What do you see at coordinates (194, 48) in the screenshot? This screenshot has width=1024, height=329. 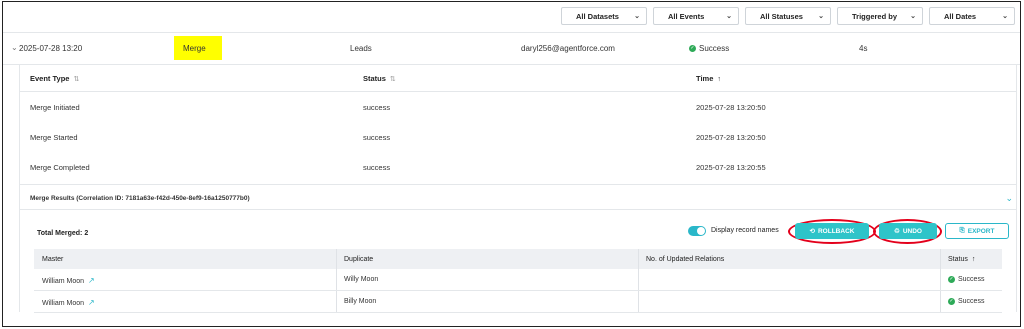 I see `summary-action: Merge` at bounding box center [194, 48].